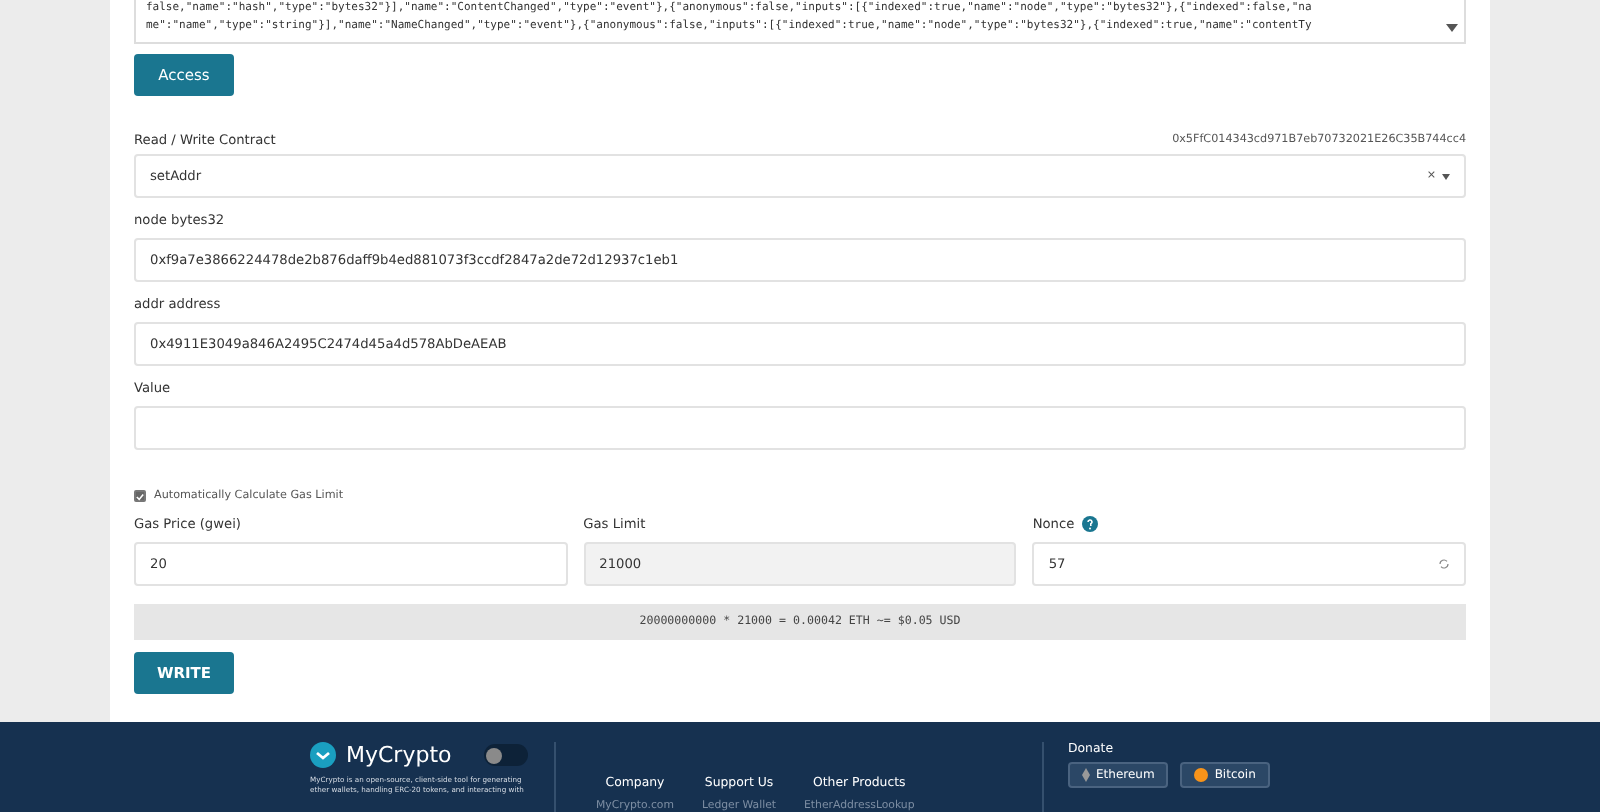  Describe the element at coordinates (140, 496) in the screenshot. I see `checkbox` at that location.